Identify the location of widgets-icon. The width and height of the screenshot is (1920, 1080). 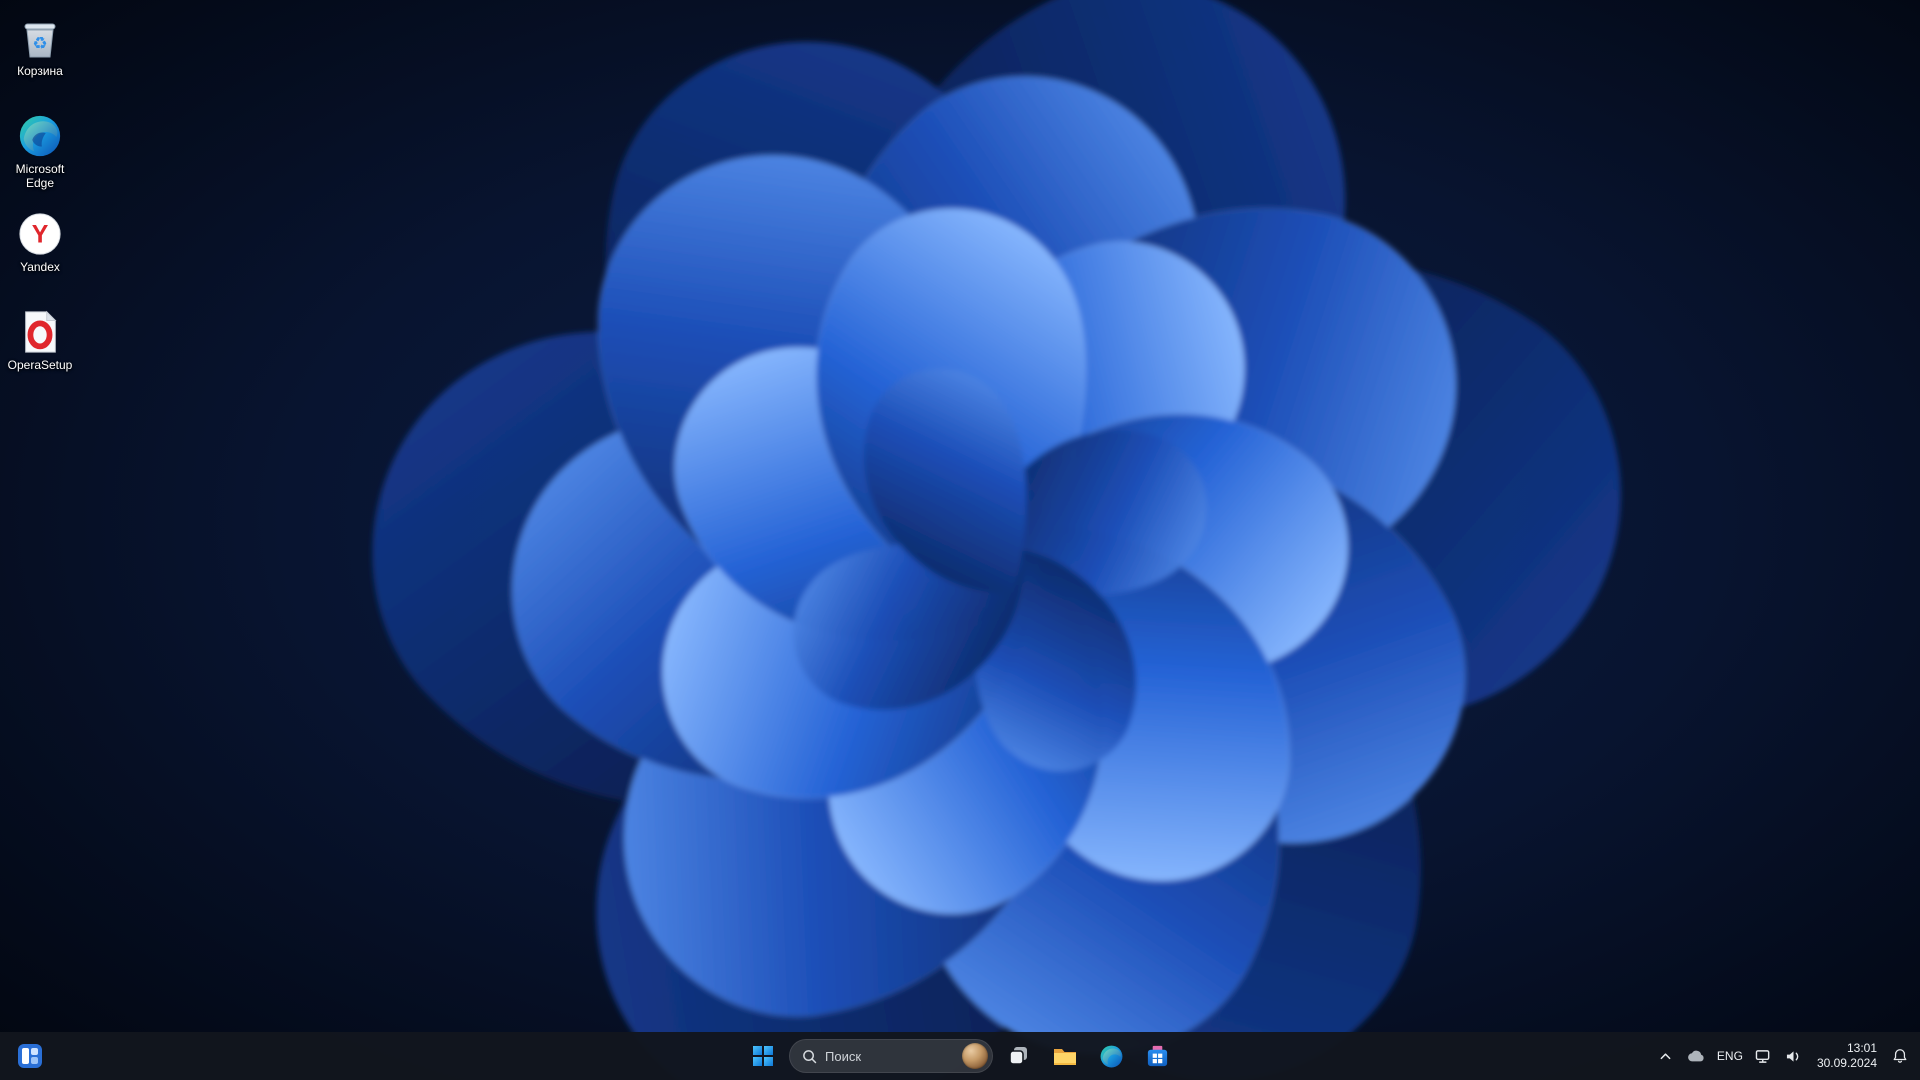
(30, 1056).